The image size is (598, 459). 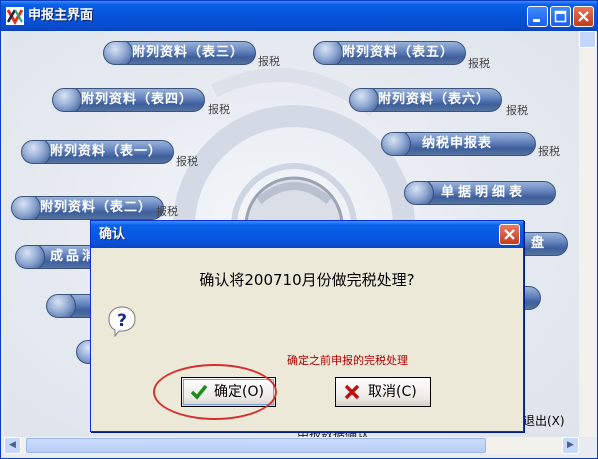 I want to click on window-title: 申报主界面, so click(x=61, y=15).